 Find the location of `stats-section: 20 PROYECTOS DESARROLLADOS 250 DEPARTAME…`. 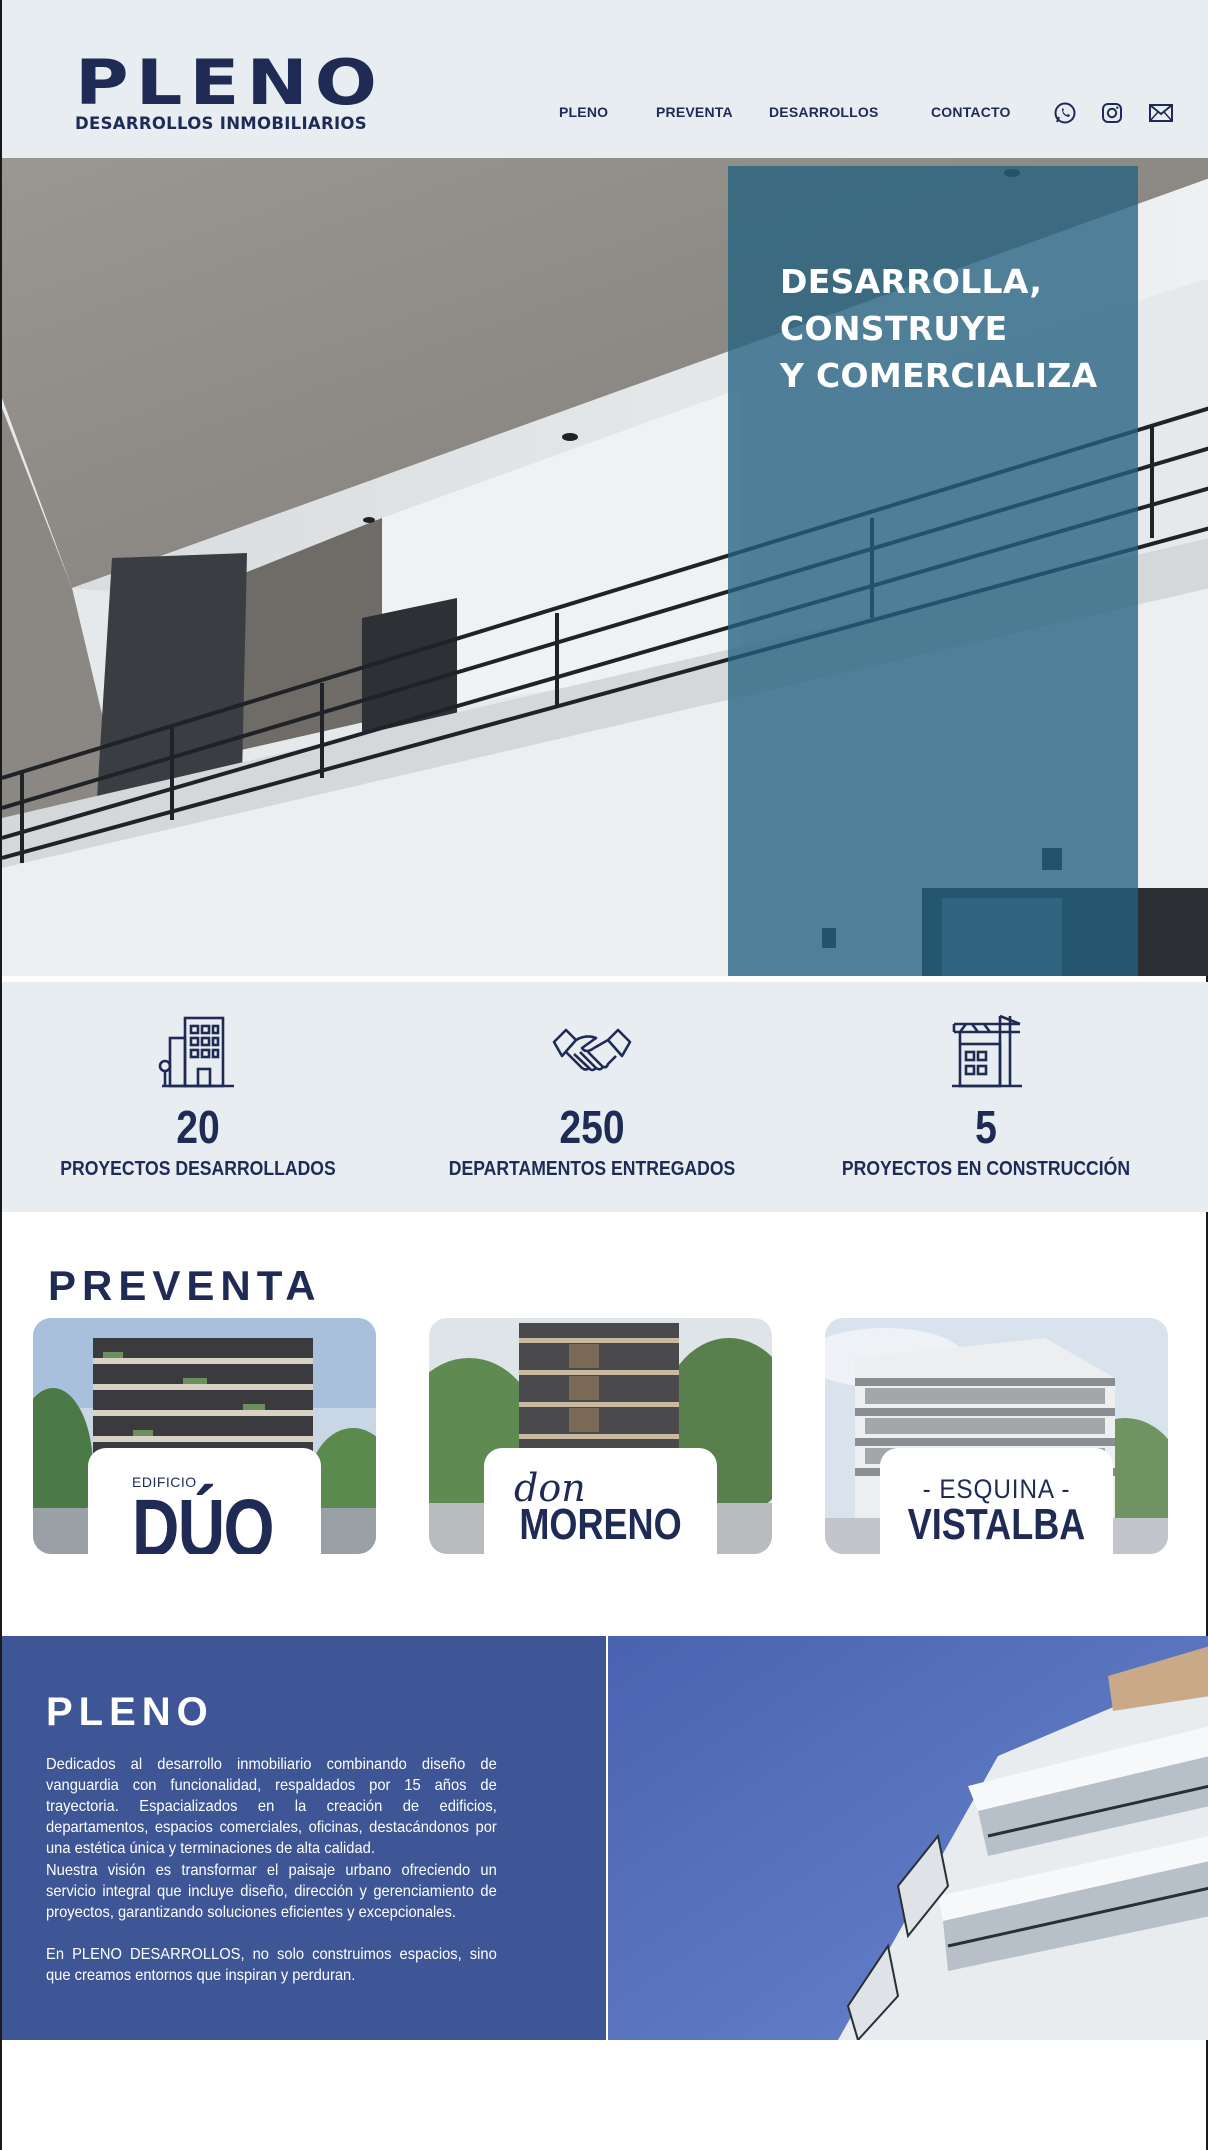

stats-section: 20 PROYECTOS DESARROLLADOS 250 DEPARTAME… is located at coordinates (605, 1097).